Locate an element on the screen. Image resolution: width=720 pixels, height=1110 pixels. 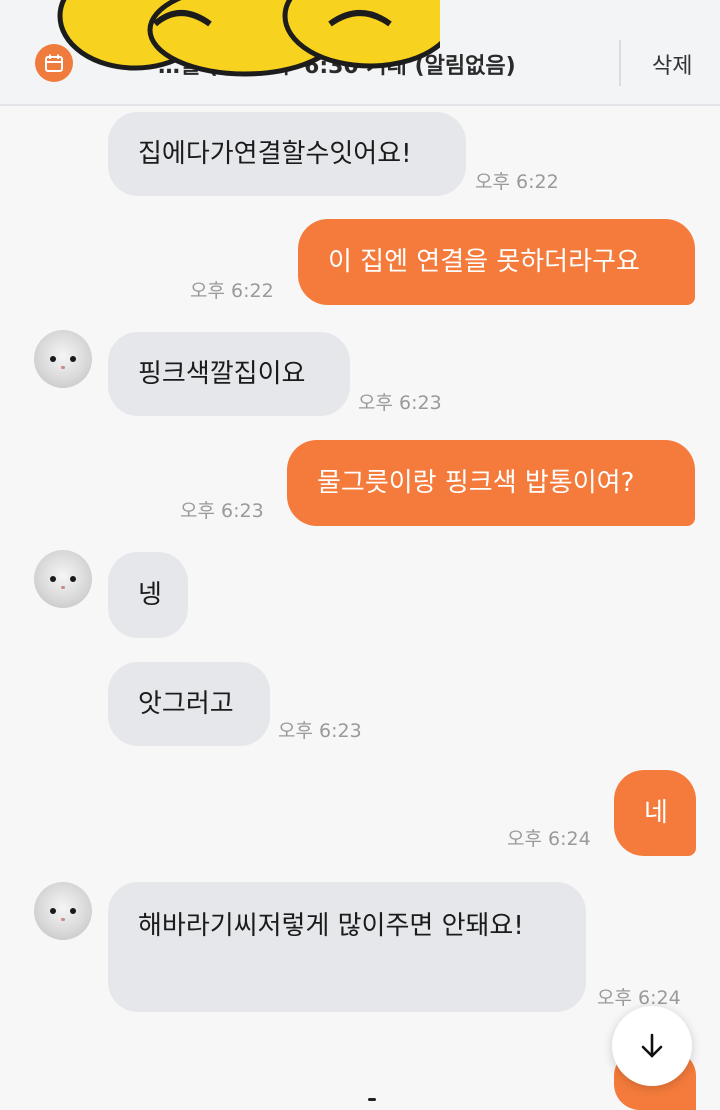
delete-button: 삭제 is located at coordinates (672, 64).